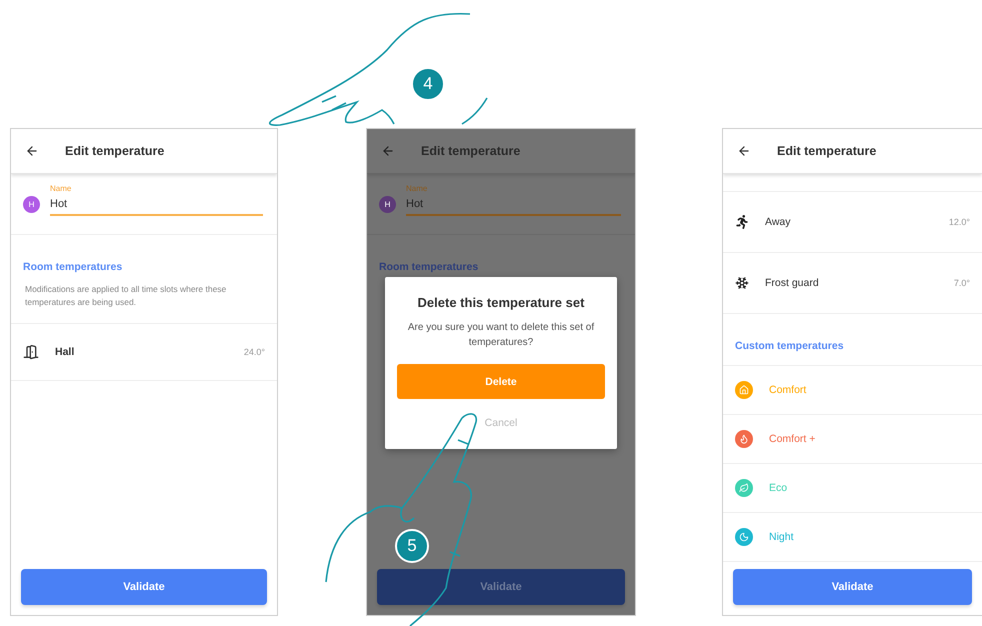 Image resolution: width=982 pixels, height=626 pixels. What do you see at coordinates (962, 283) in the screenshot?
I see `temperature-value: 7.0°` at bounding box center [962, 283].